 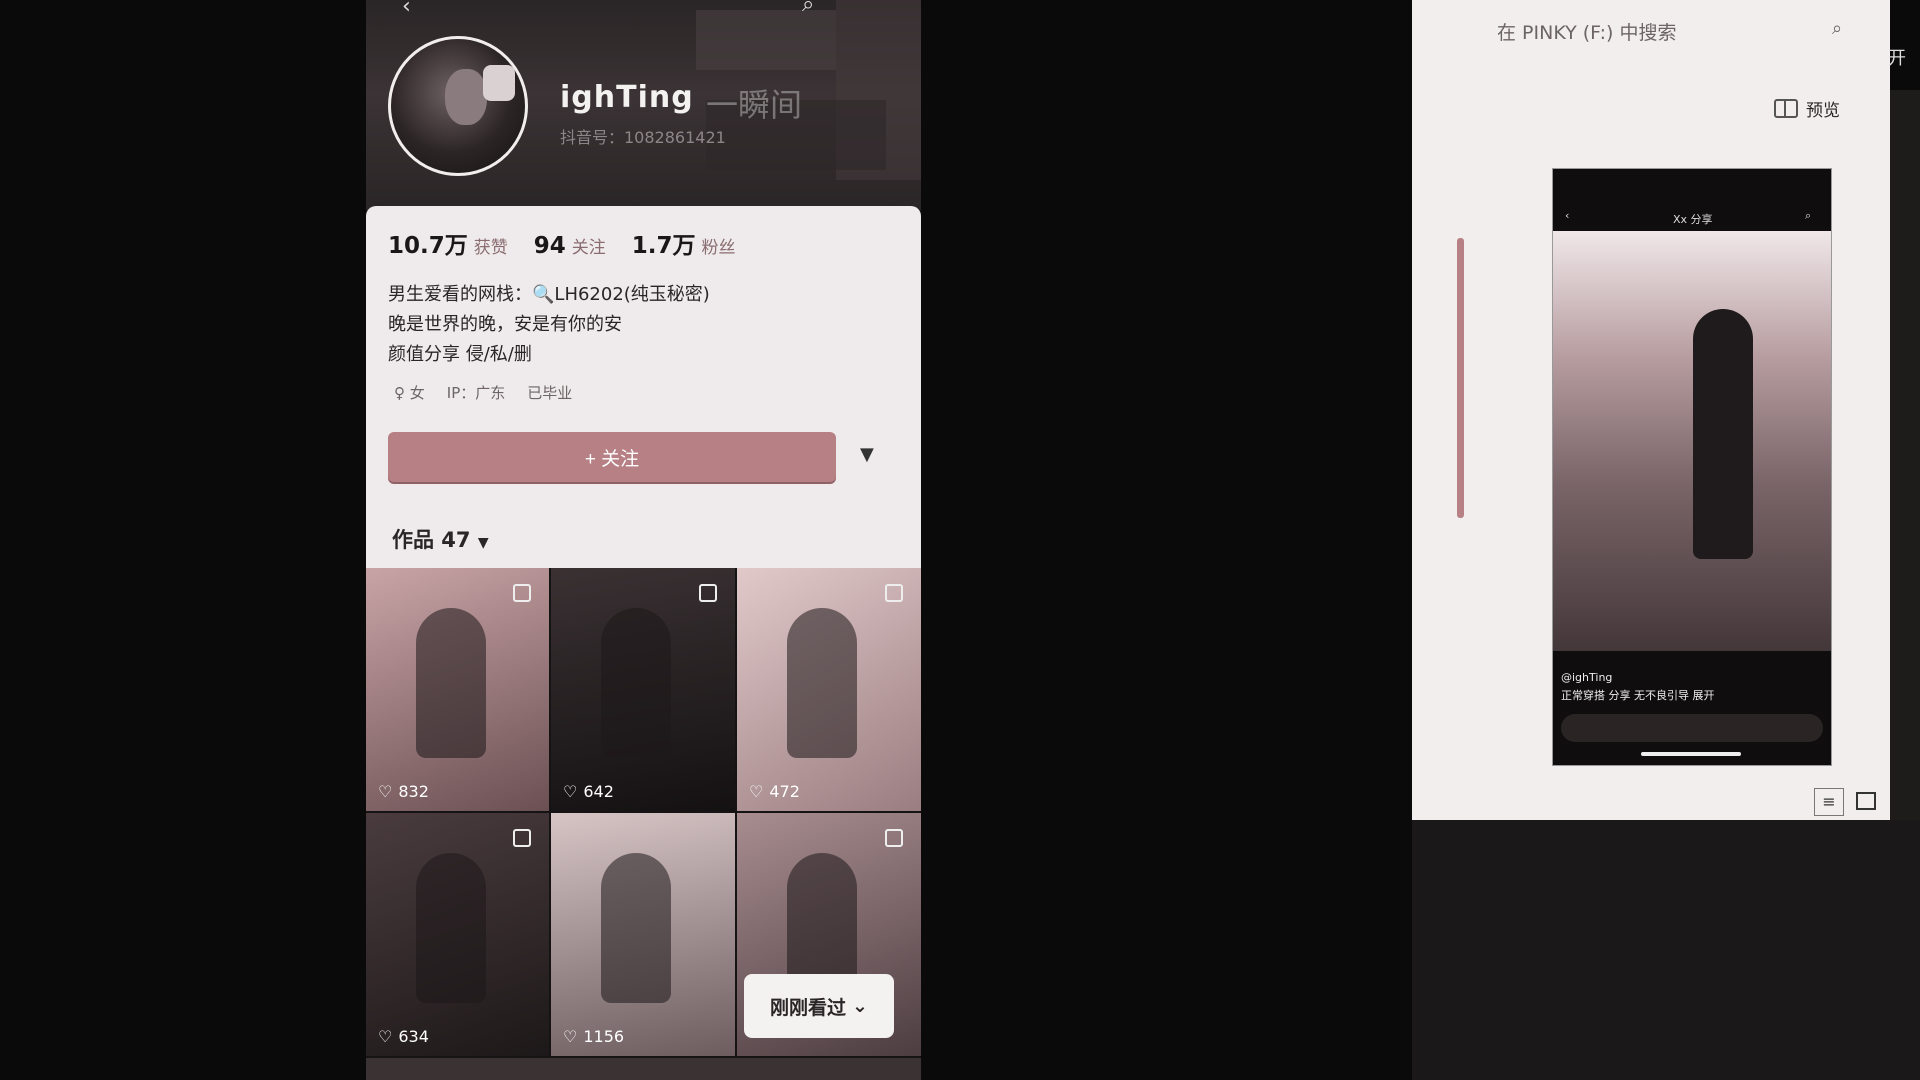 What do you see at coordinates (549, 246) in the screenshot?
I see `stat-value: 94` at bounding box center [549, 246].